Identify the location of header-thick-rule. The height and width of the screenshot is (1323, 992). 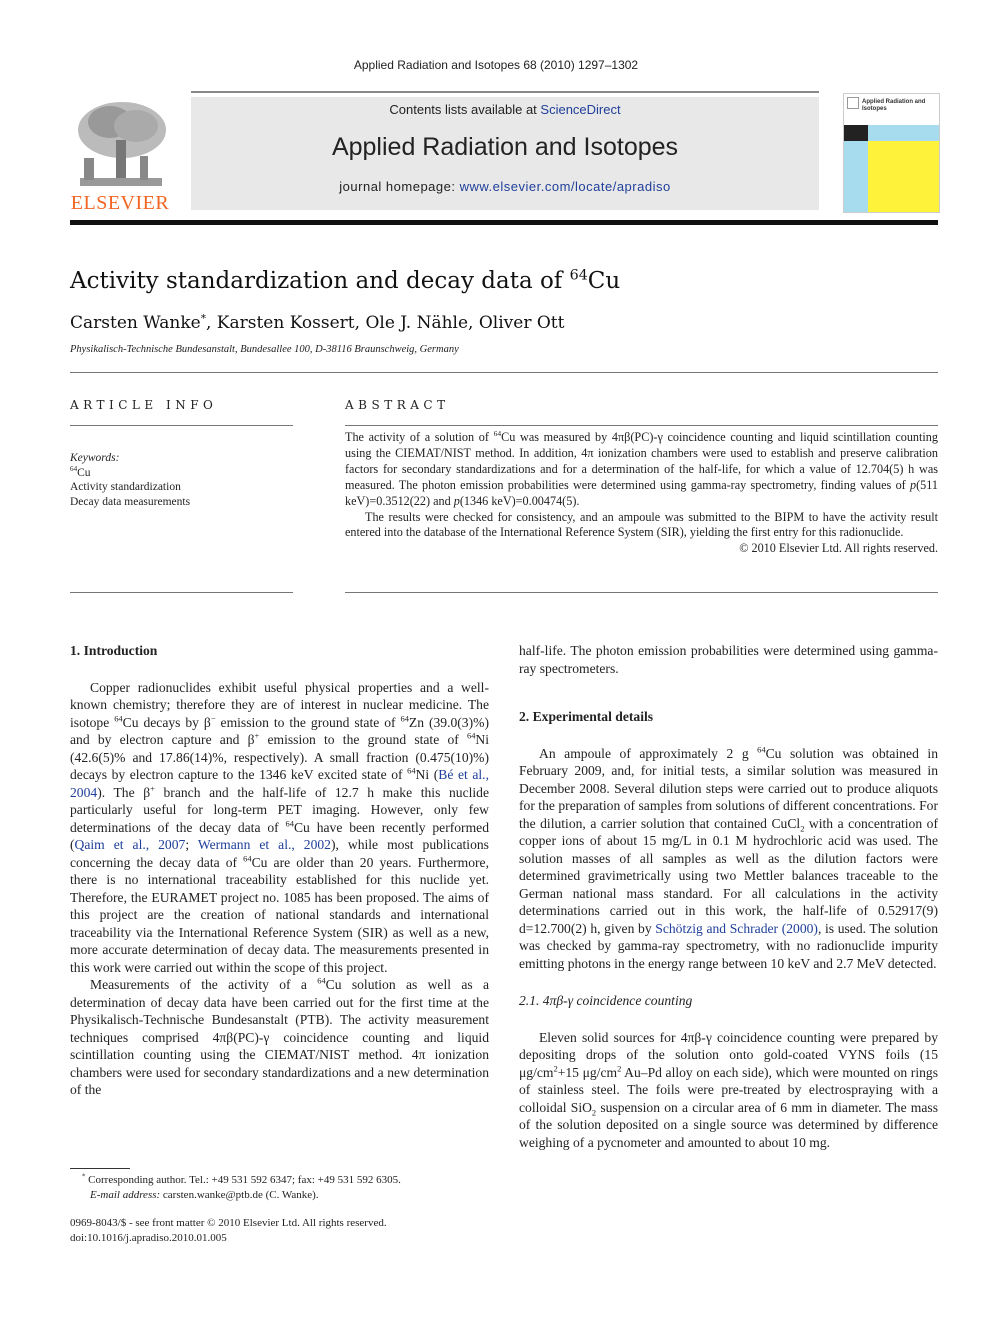
(504, 222).